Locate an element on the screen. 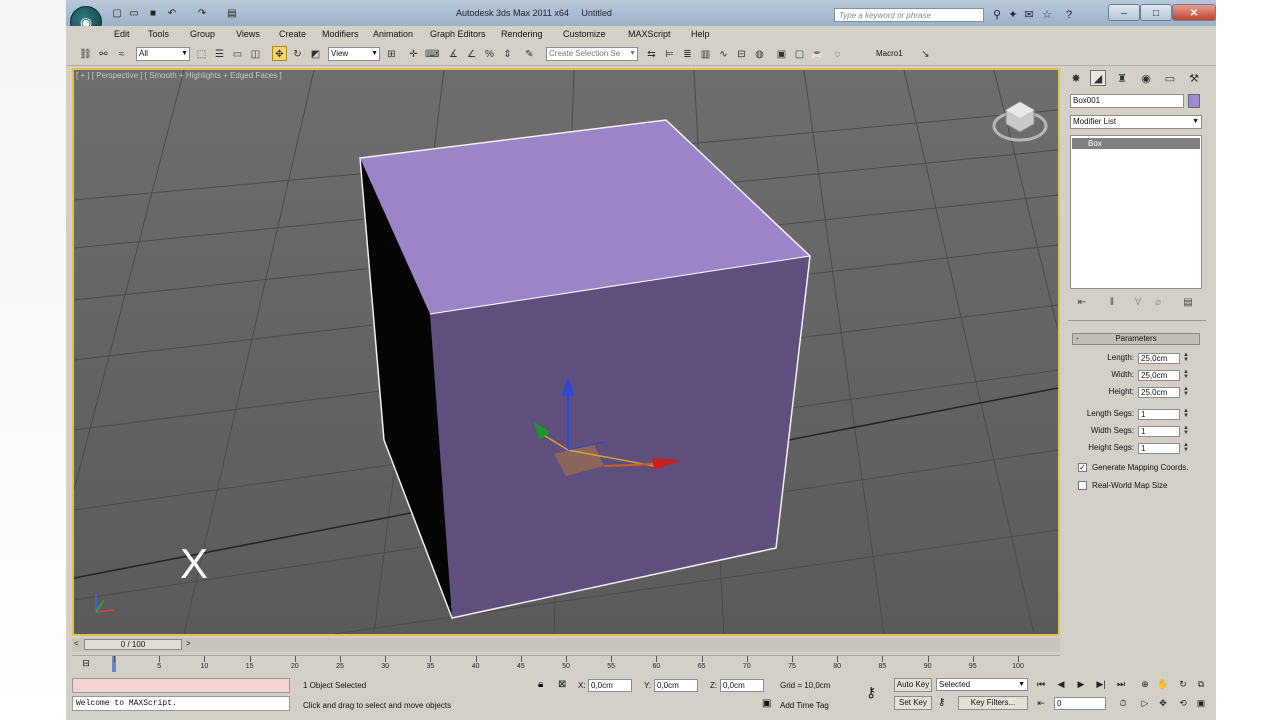  height-input: 25,0cm is located at coordinates (1159, 392).